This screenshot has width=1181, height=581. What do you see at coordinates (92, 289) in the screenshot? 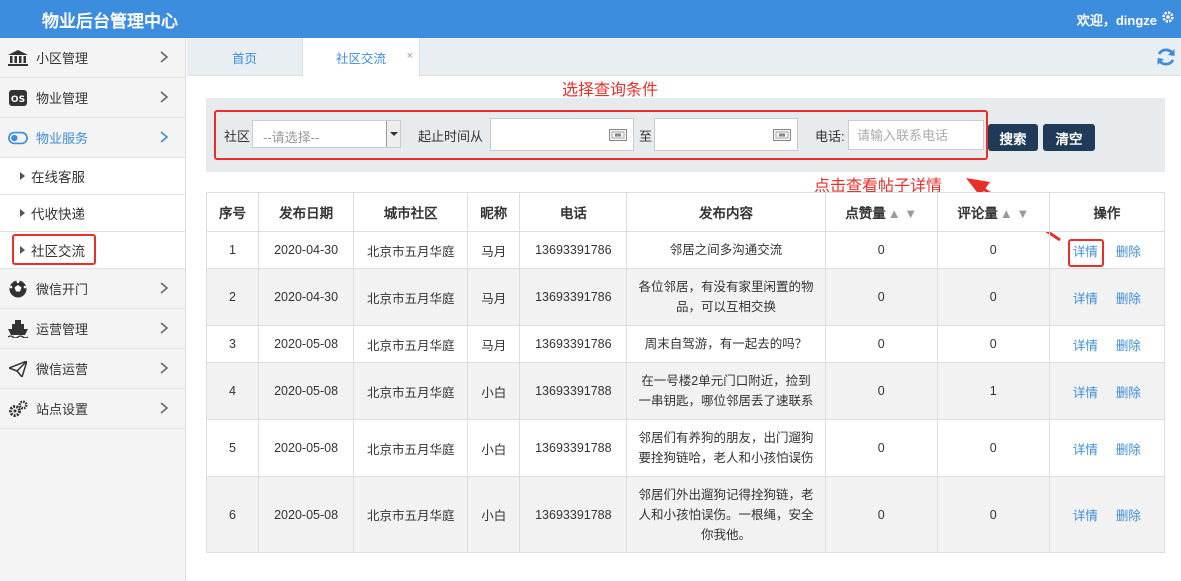
I see `sidebar-item-wechat-door: 微信开门` at bounding box center [92, 289].